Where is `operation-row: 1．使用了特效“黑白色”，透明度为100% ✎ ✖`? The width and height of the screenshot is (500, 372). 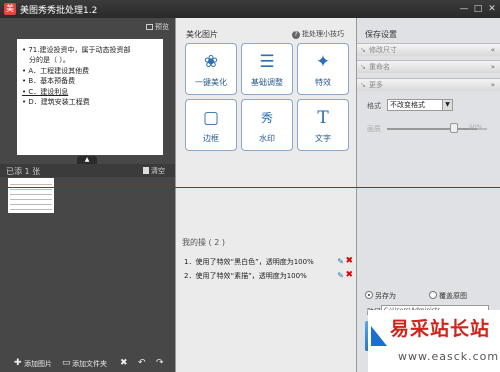 operation-row: 1．使用了特效“黑白色”，透明度为100% ✎ ✖ is located at coordinates (269, 262).